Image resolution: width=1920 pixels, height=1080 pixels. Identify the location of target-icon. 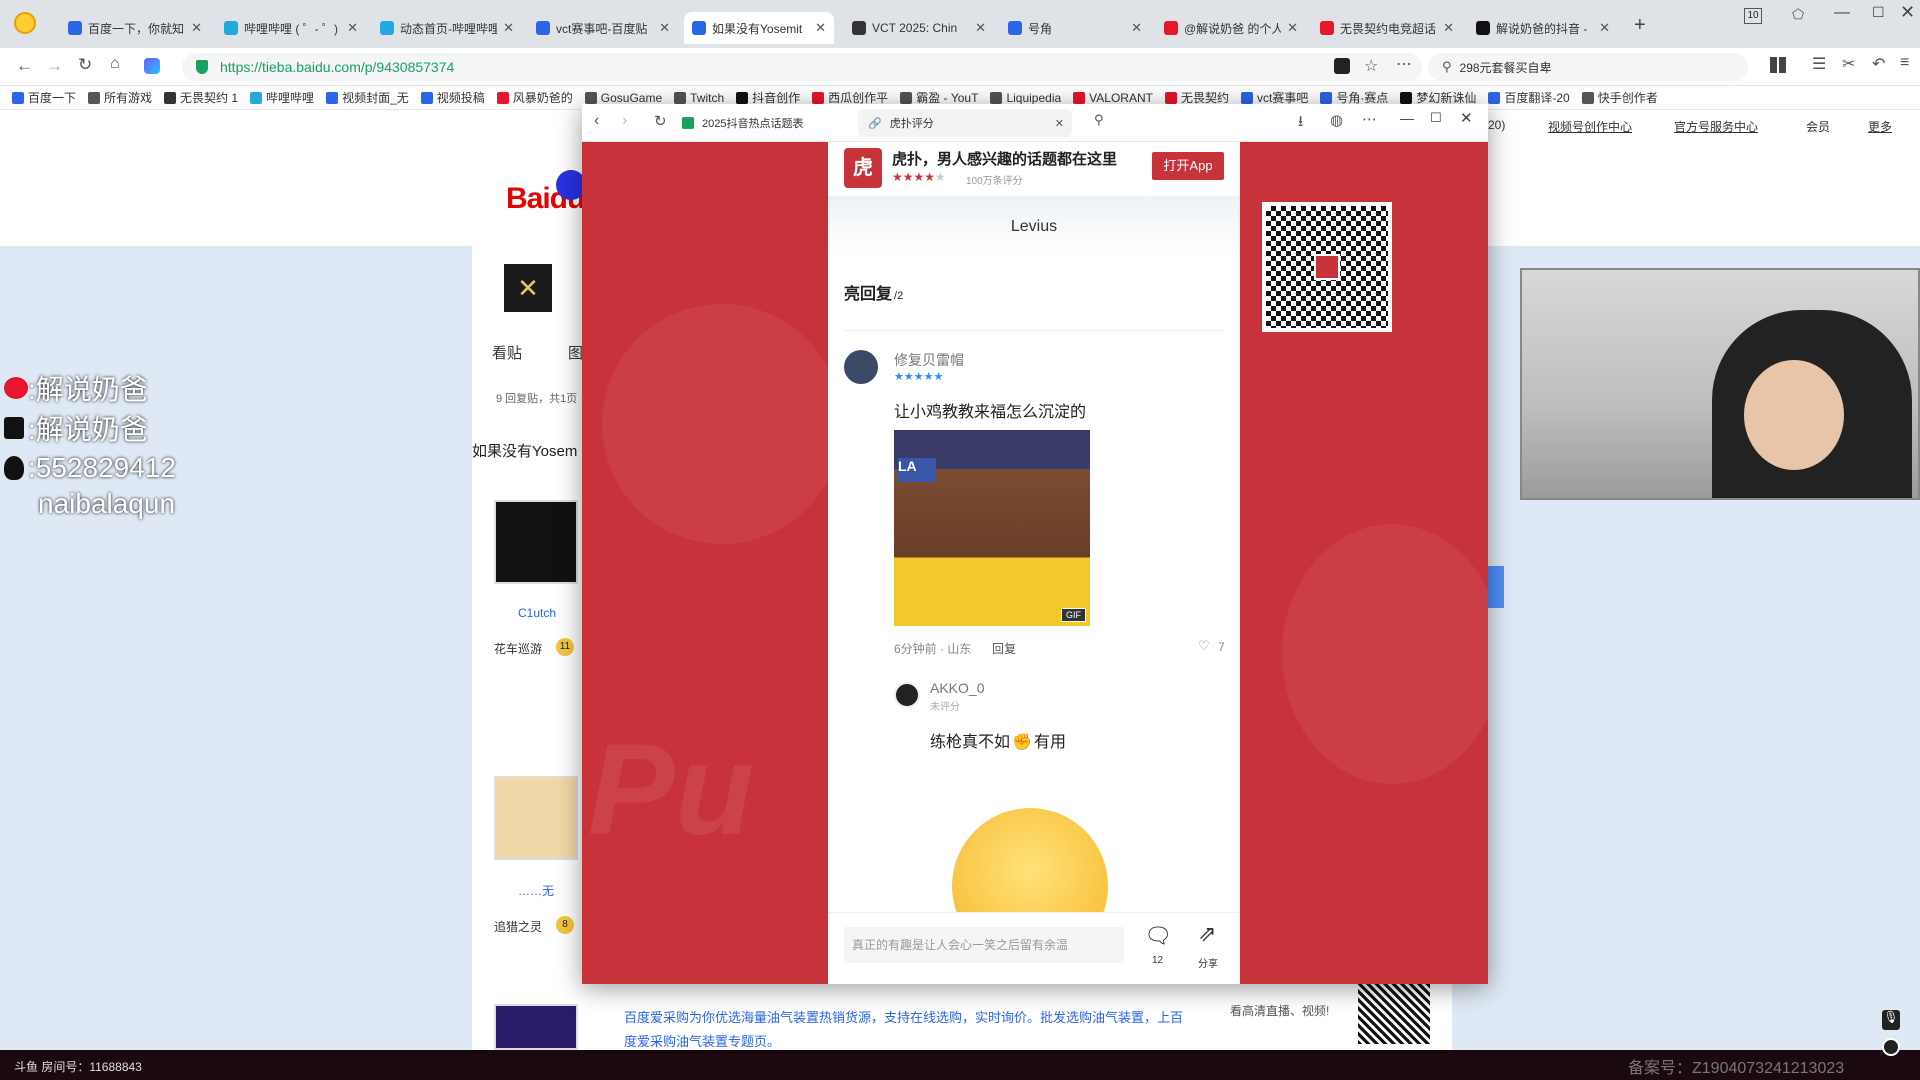
(1891, 1047).